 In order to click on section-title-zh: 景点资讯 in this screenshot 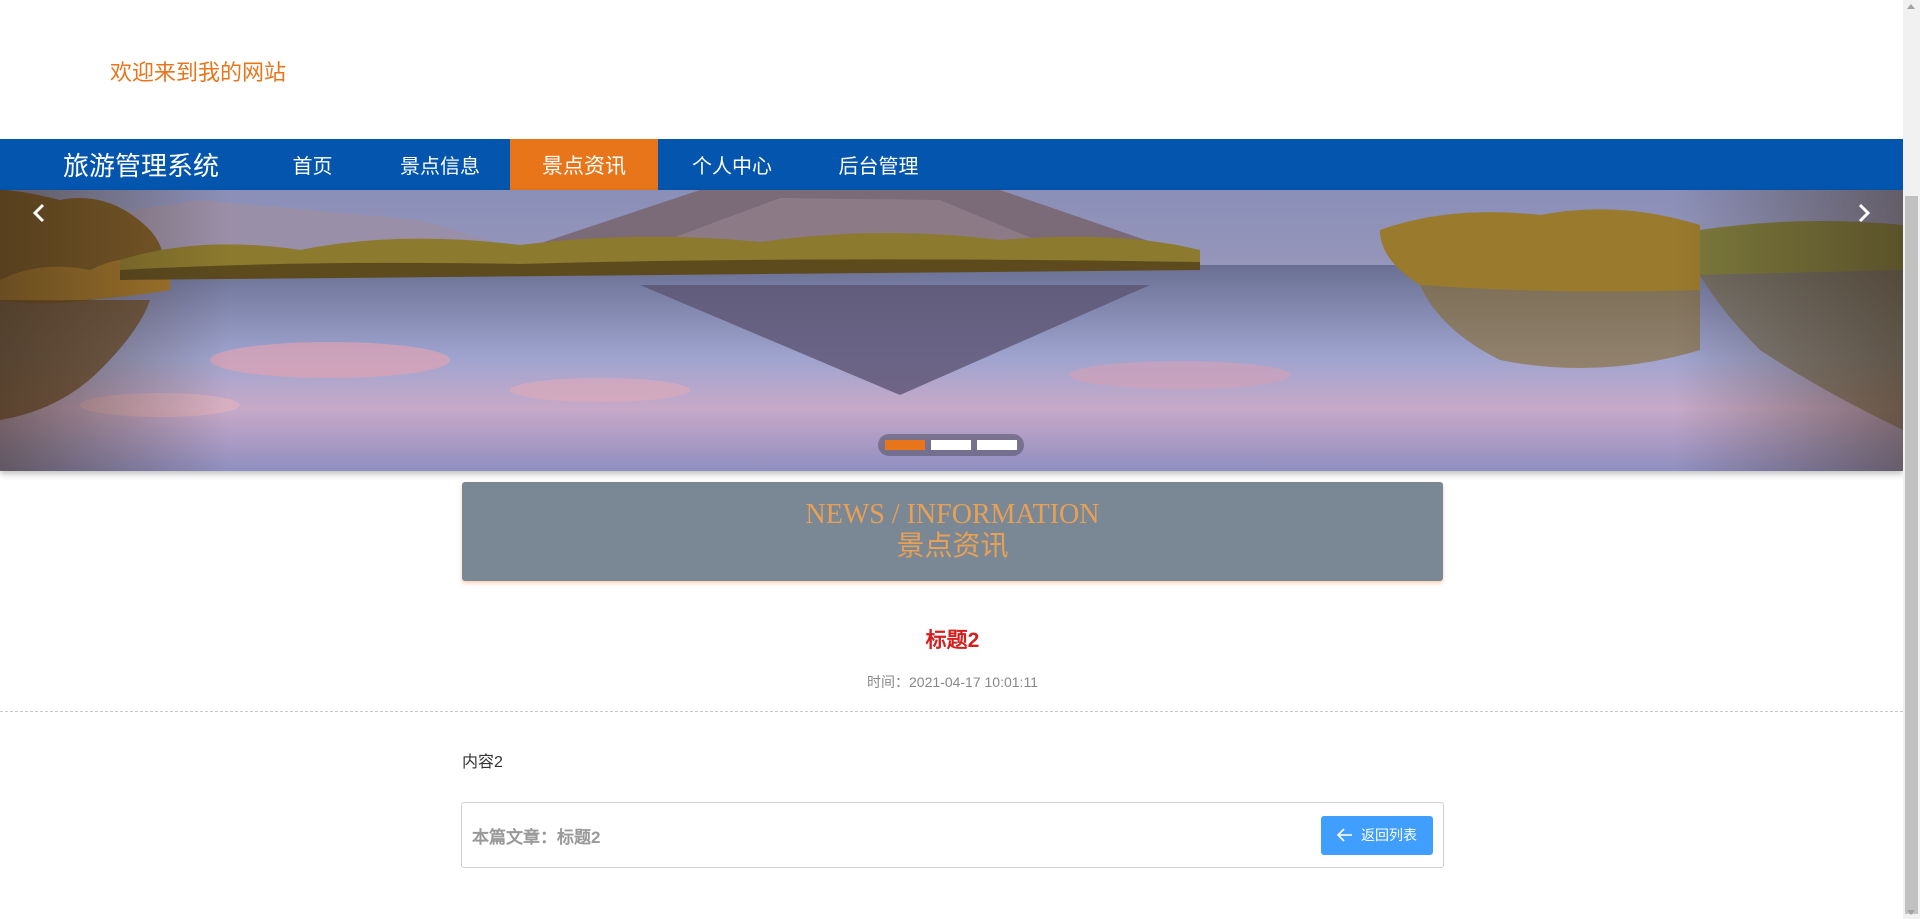, I will do `click(952, 546)`.